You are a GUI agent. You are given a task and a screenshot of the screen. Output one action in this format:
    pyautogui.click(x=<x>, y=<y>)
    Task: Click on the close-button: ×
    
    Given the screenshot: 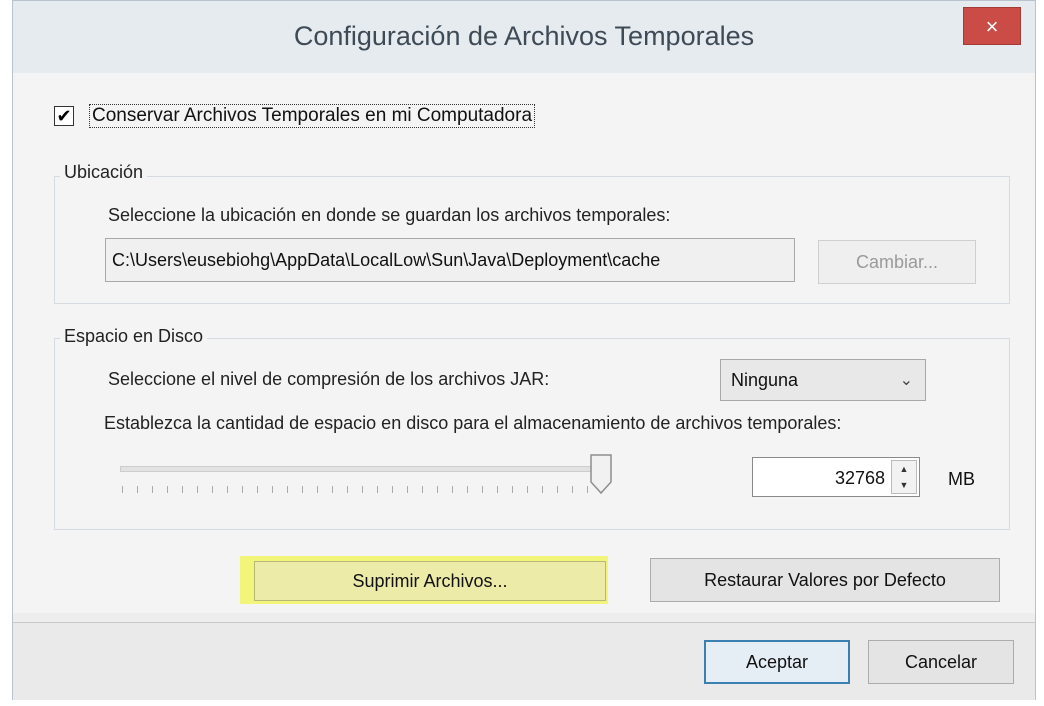 What is the action you would take?
    pyautogui.click(x=992, y=26)
    